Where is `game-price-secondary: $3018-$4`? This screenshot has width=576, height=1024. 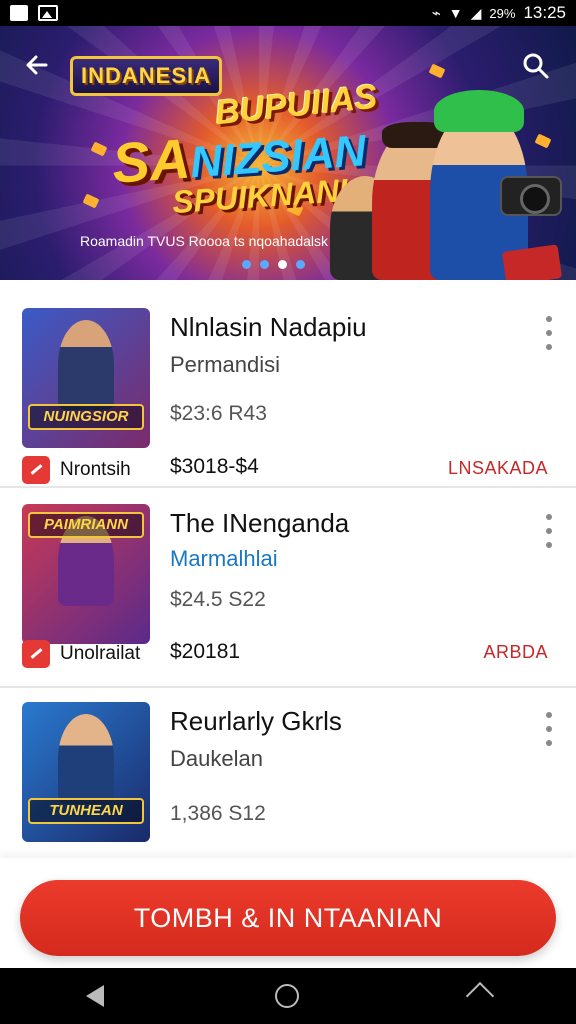 game-price-secondary: $3018-$4 is located at coordinates (214, 466).